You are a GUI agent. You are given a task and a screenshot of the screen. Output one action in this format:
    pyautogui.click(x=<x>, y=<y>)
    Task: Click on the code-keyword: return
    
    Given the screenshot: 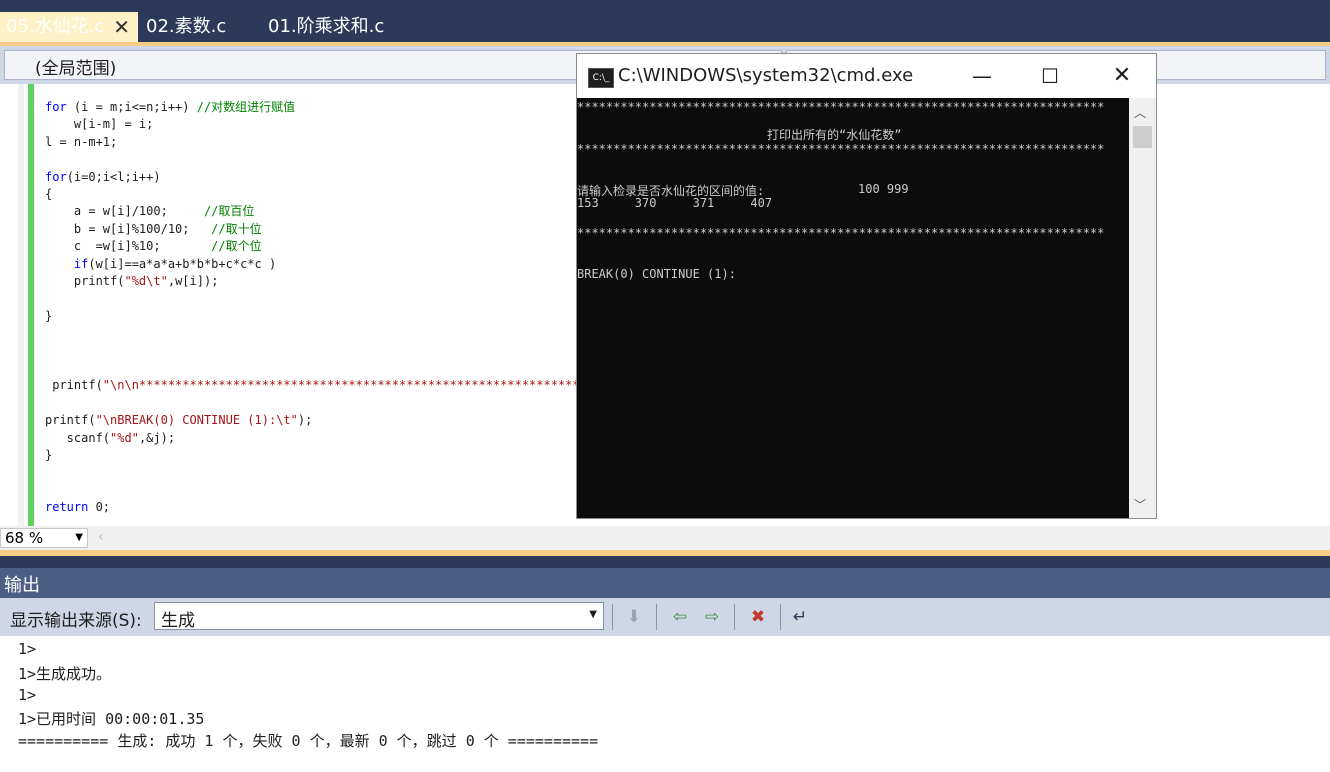 What is the action you would take?
    pyautogui.click(x=67, y=507)
    